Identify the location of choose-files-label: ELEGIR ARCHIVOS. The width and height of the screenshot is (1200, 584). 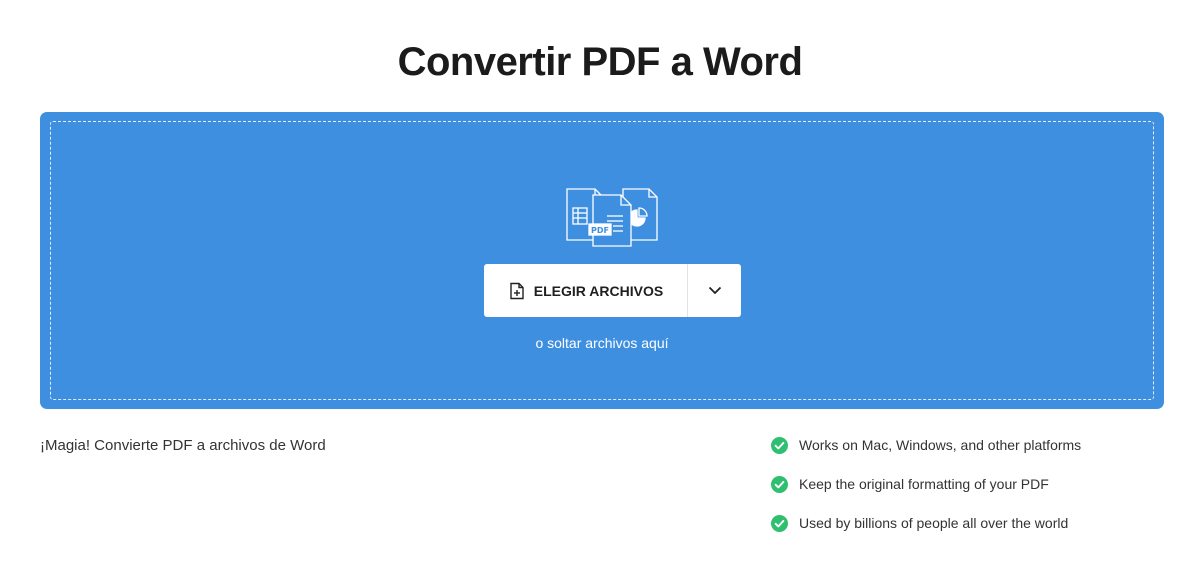
(598, 290).